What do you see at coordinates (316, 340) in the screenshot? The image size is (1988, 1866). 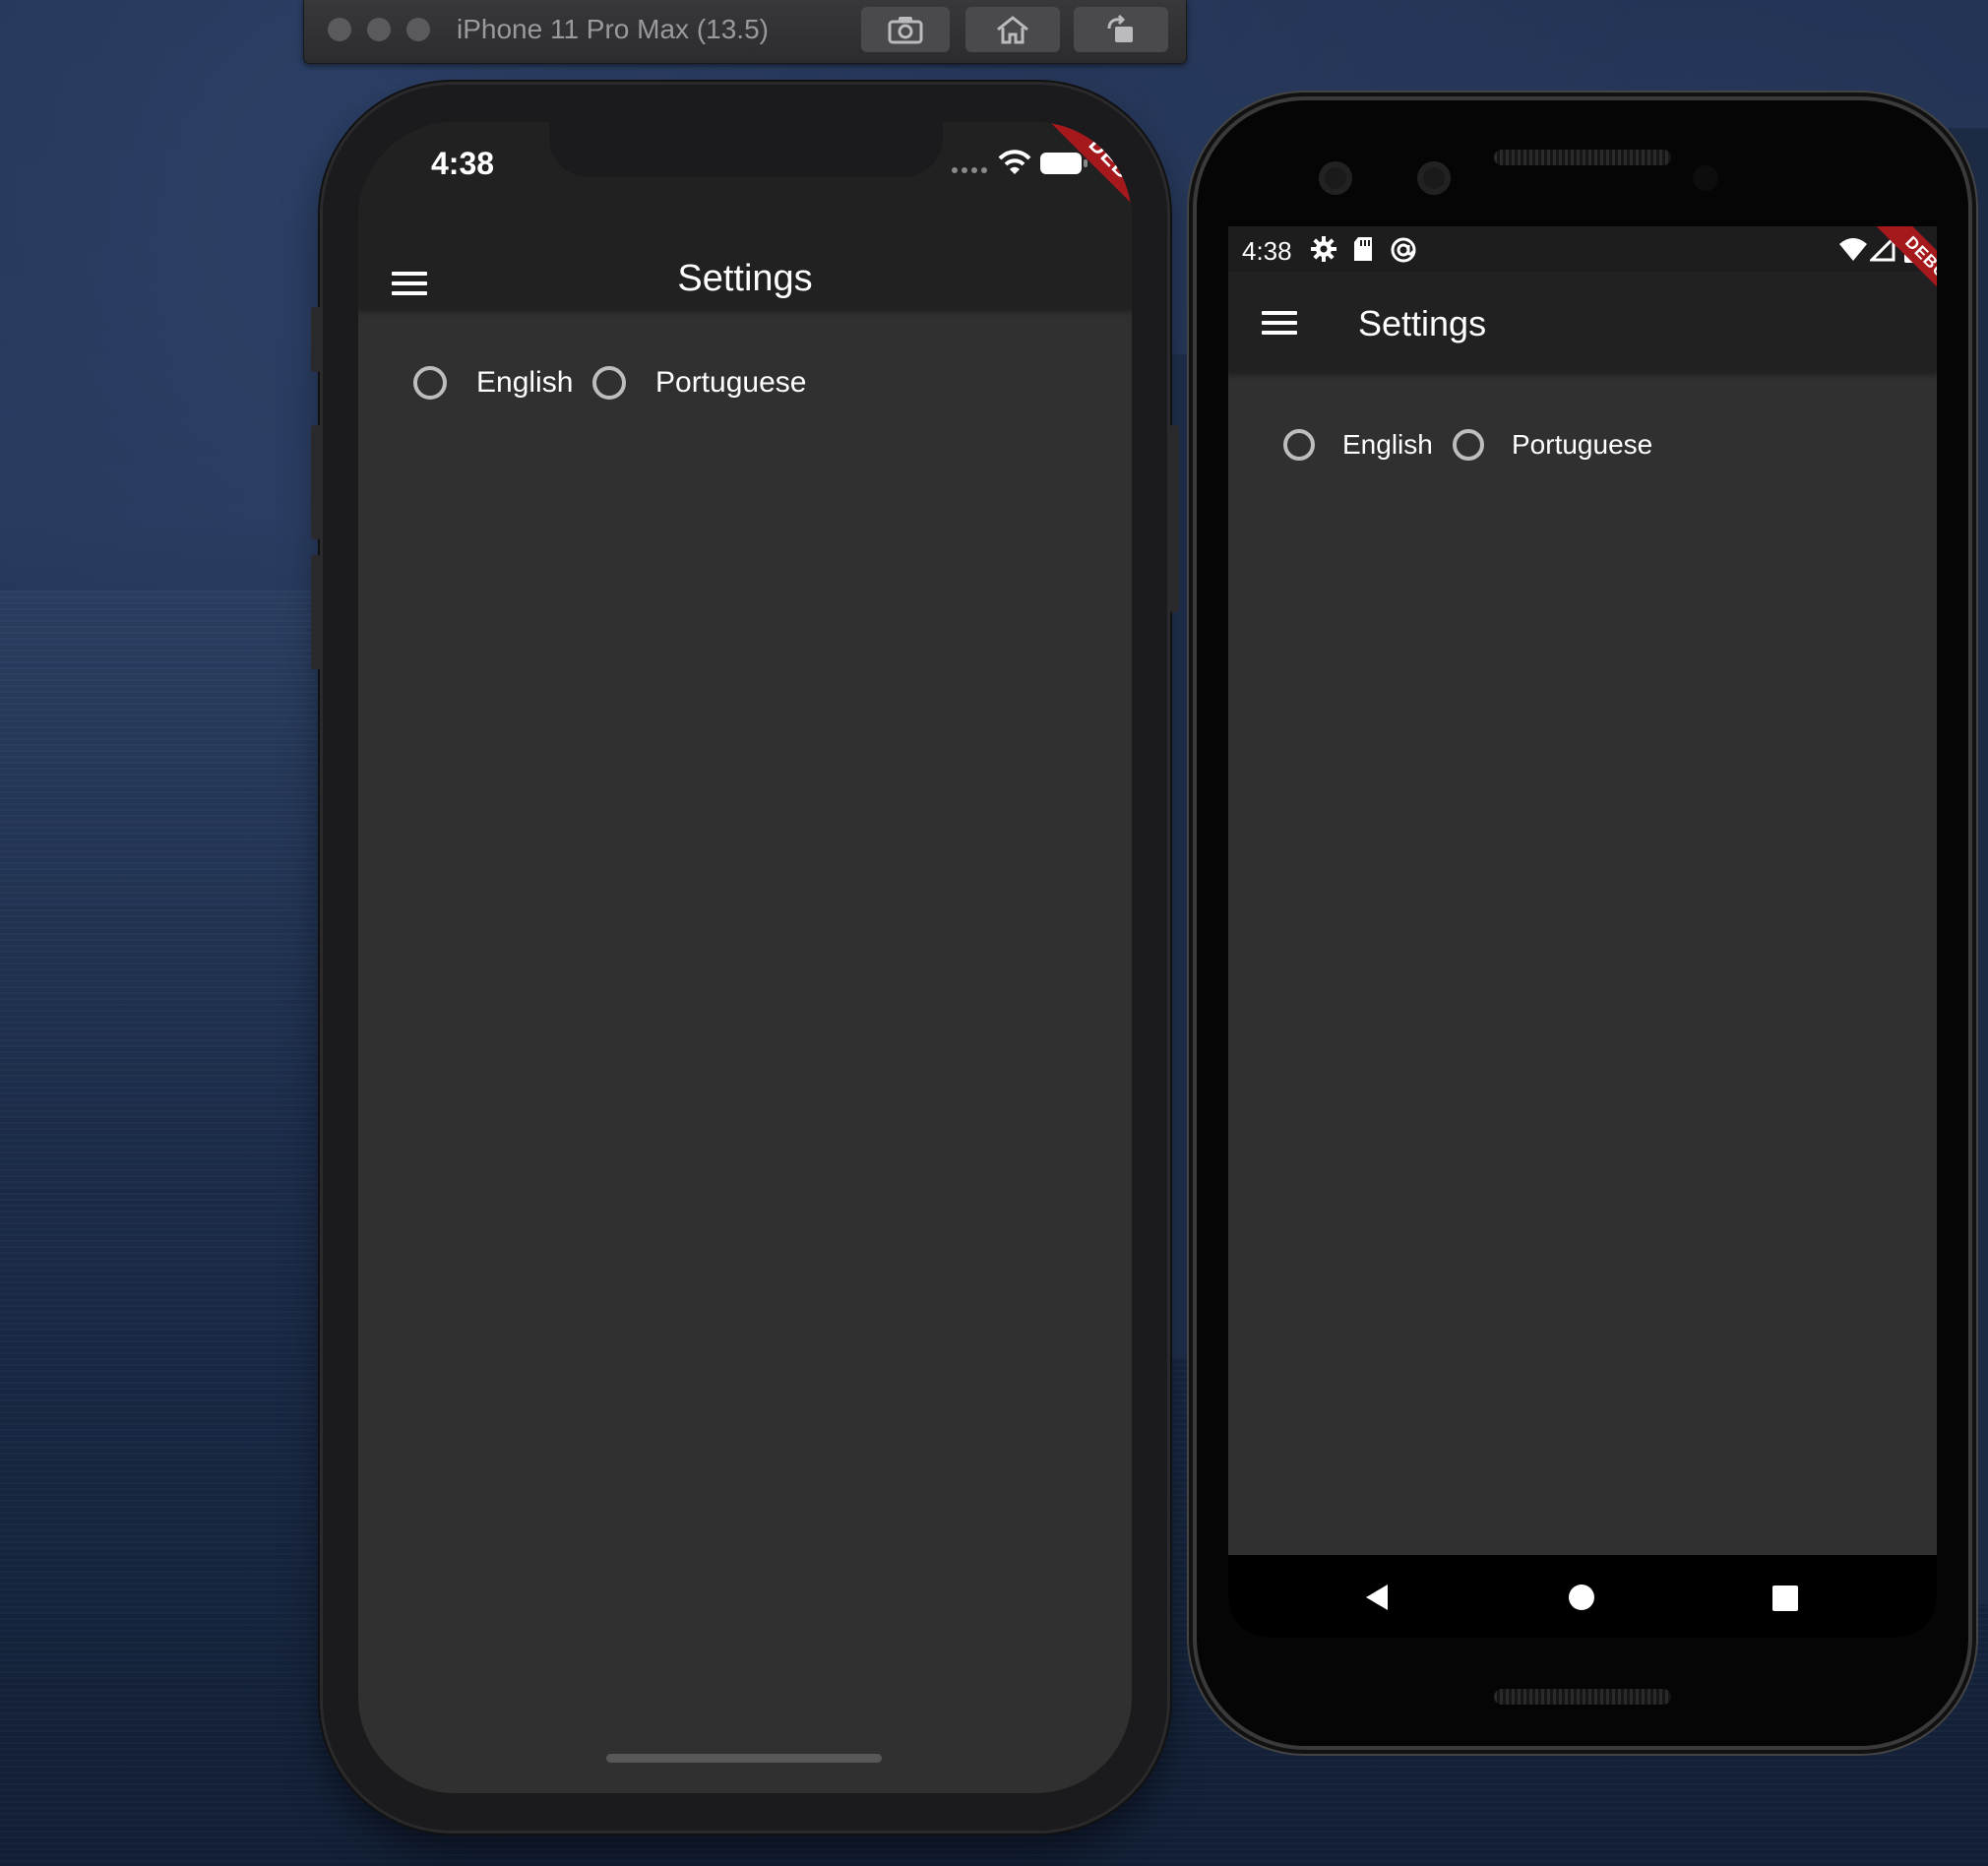 I see `mute-switch` at bounding box center [316, 340].